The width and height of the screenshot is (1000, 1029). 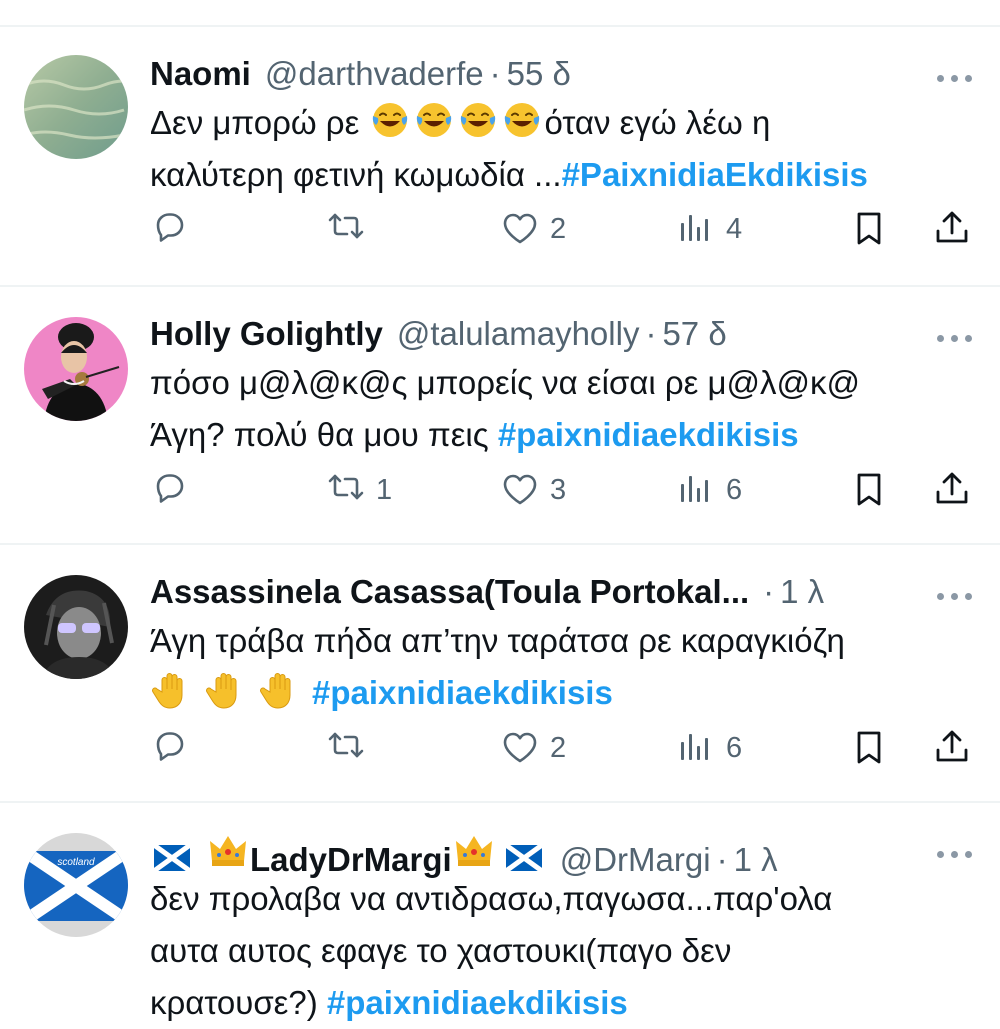 I want to click on view-count: 4, so click(x=734, y=228).